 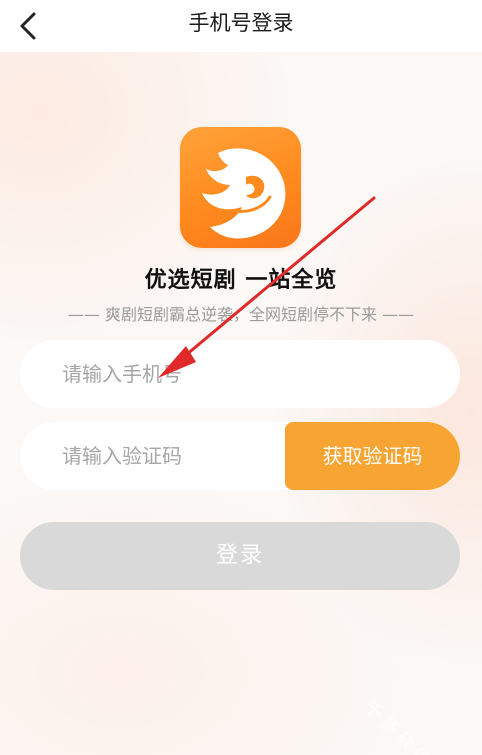 I want to click on app-slogan: 优选短剧 一站全览, so click(x=241, y=280).